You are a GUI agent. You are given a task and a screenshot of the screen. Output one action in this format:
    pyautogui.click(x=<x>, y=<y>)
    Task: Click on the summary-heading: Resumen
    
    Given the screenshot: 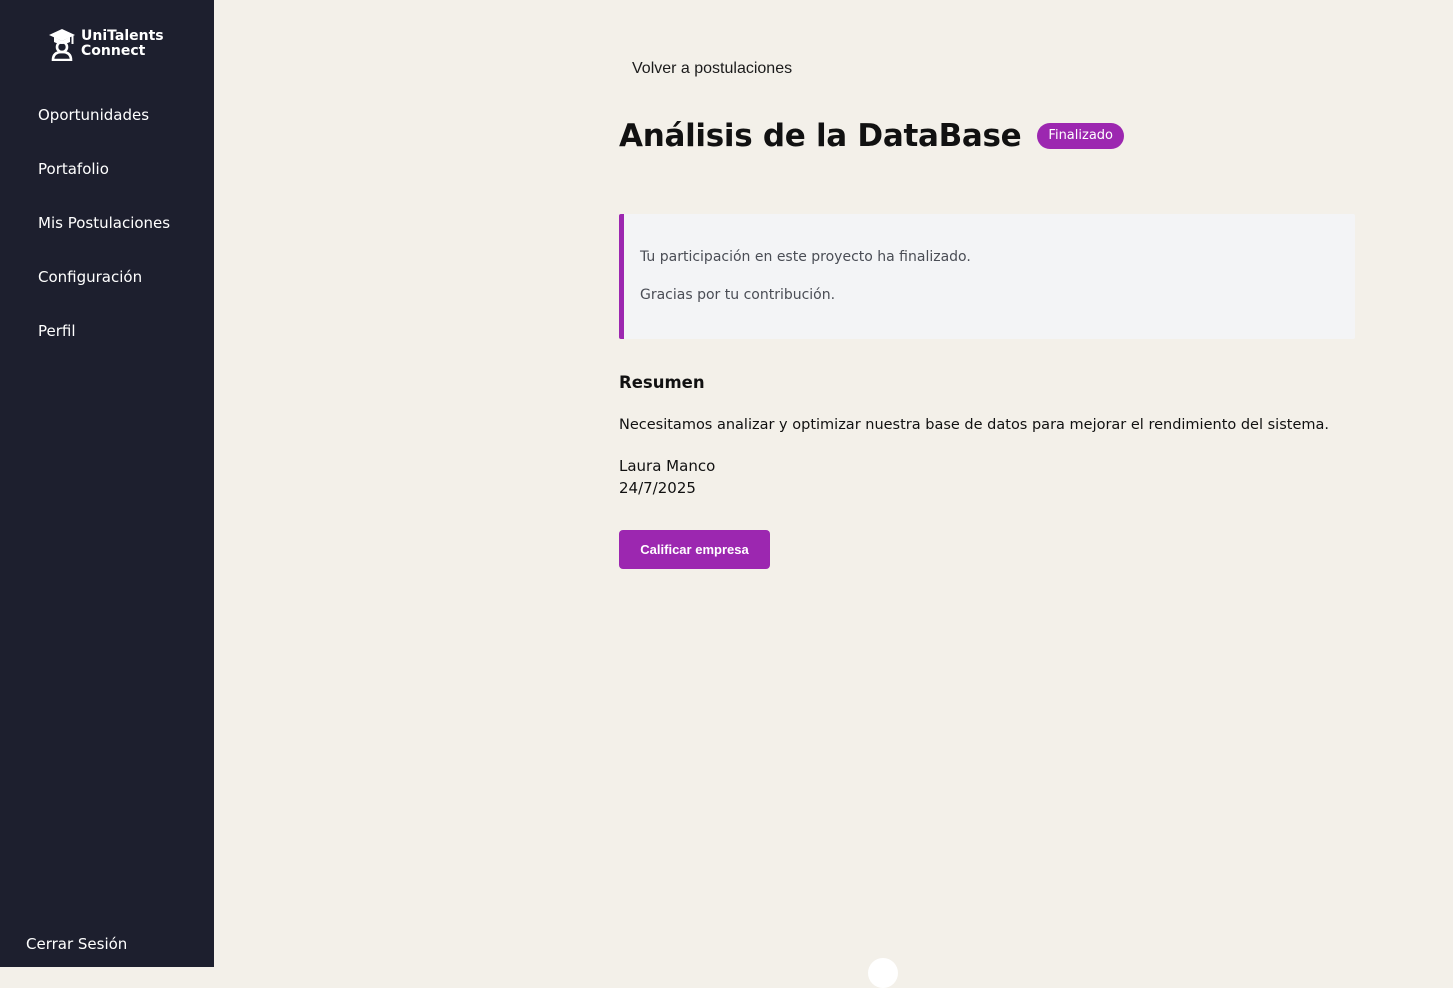 What is the action you would take?
    pyautogui.click(x=662, y=382)
    